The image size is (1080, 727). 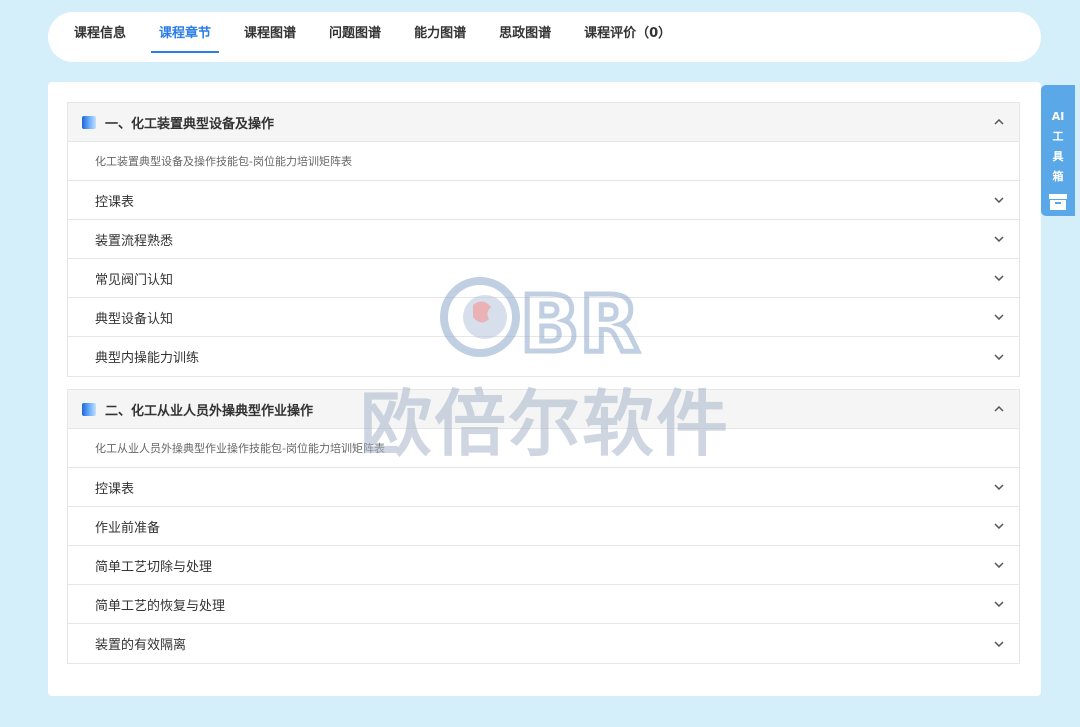 I want to click on chapter-title: 一、化工装置典型设备及操作, so click(x=190, y=124).